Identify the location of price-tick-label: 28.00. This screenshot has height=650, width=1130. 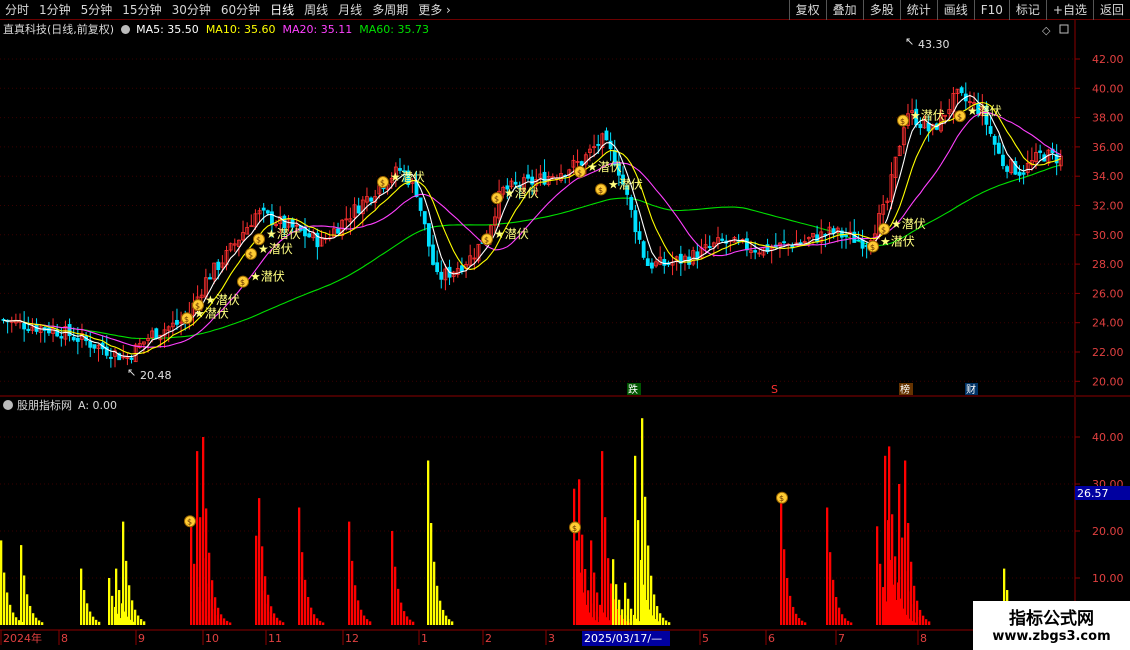
(1108, 264).